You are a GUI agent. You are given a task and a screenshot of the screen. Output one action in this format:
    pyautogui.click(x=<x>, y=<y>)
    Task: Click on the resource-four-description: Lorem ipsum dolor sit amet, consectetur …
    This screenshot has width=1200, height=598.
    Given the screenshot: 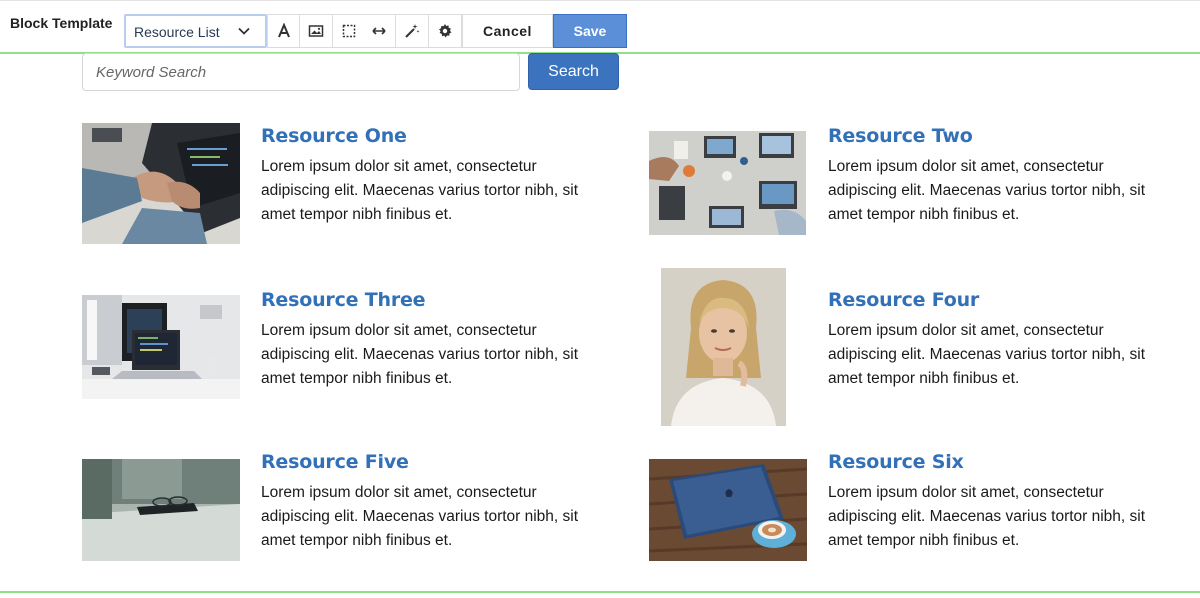 What is the action you would take?
    pyautogui.click(x=987, y=354)
    